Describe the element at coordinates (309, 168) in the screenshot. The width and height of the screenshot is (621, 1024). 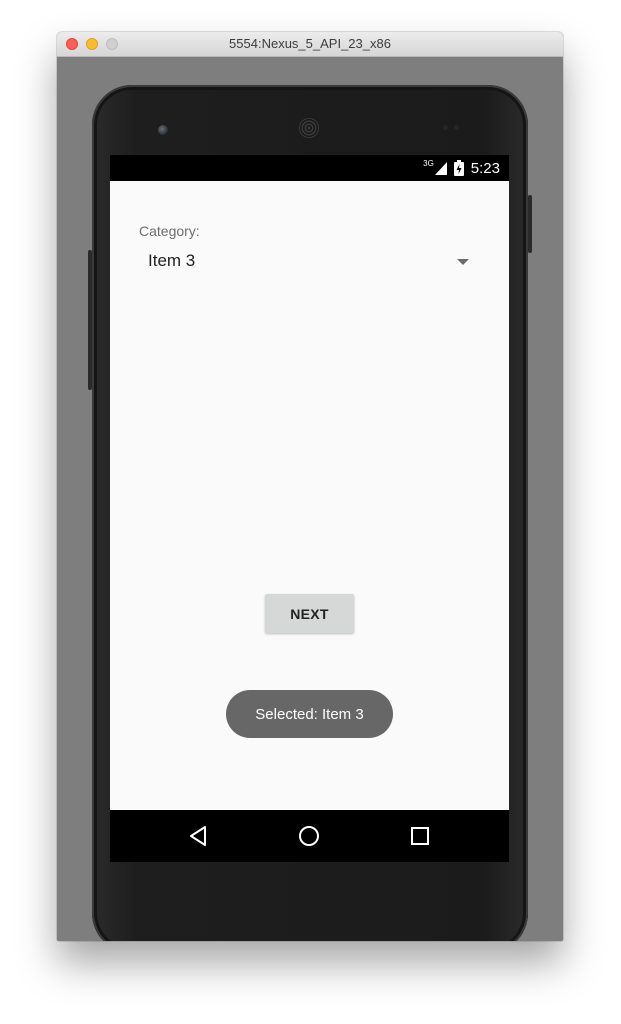
I see `status-bar: 3G 5:23` at that location.